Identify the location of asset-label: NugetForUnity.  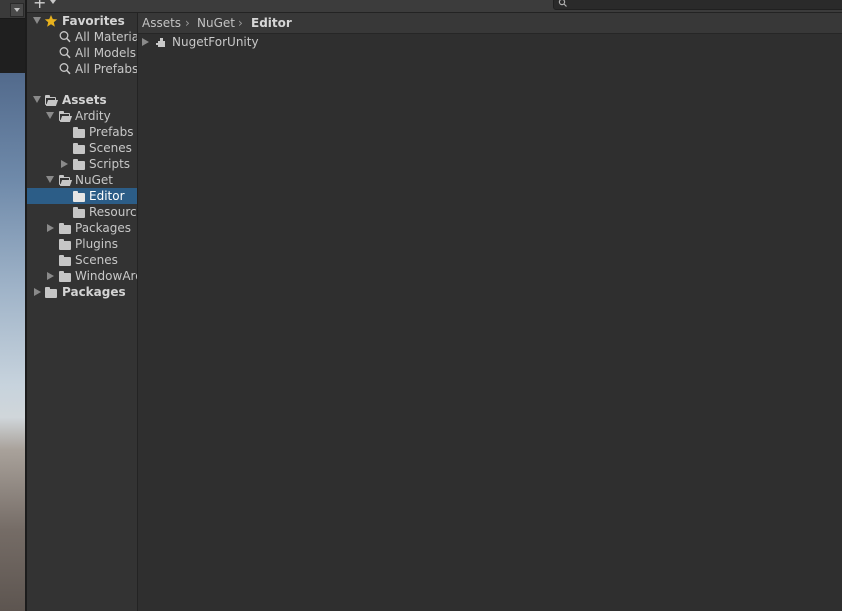
(215, 42).